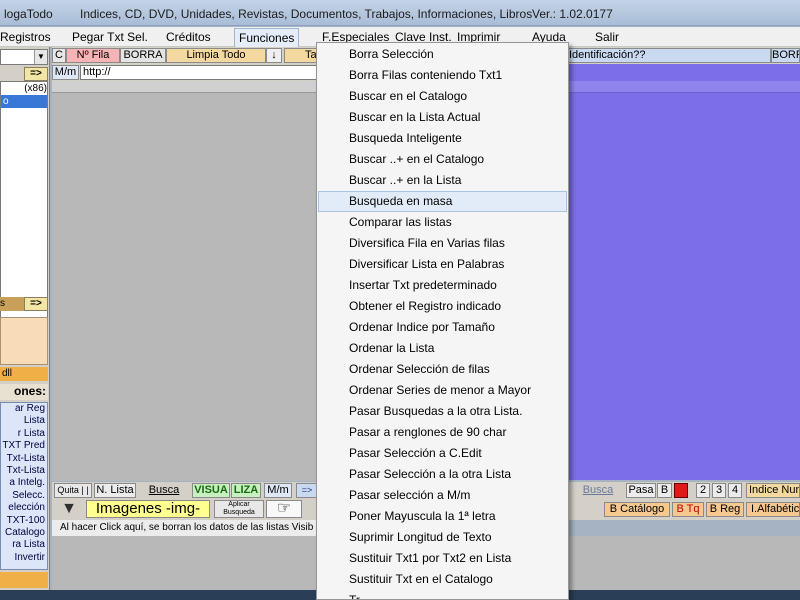 The height and width of the screenshot is (600, 800). Describe the element at coordinates (442, 201) in the screenshot. I see `menu-item-busqueda-en-masa: Busqueda en masa` at that location.